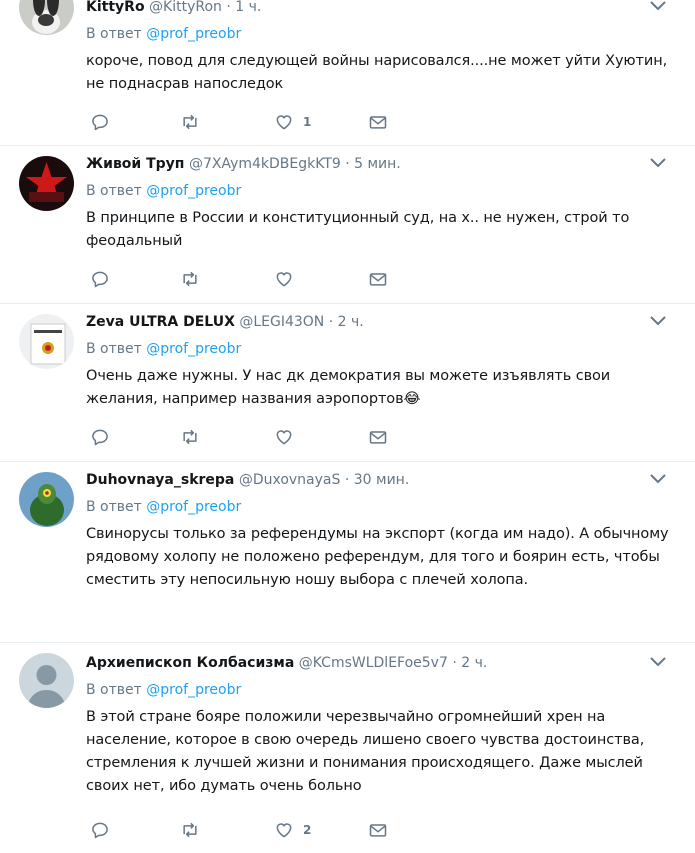 This screenshot has height=853, width=695. I want to click on author-name: Duhovnaya_skrepa, so click(160, 480).